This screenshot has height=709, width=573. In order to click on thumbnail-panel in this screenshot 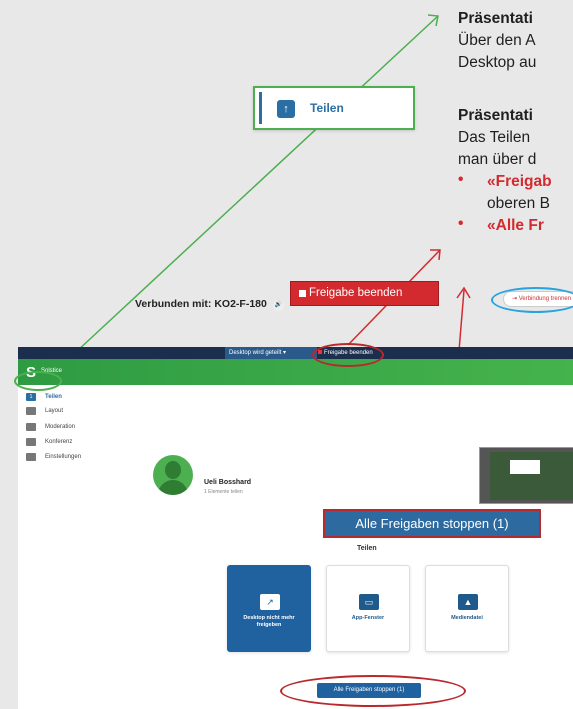, I will do `click(525, 467)`.